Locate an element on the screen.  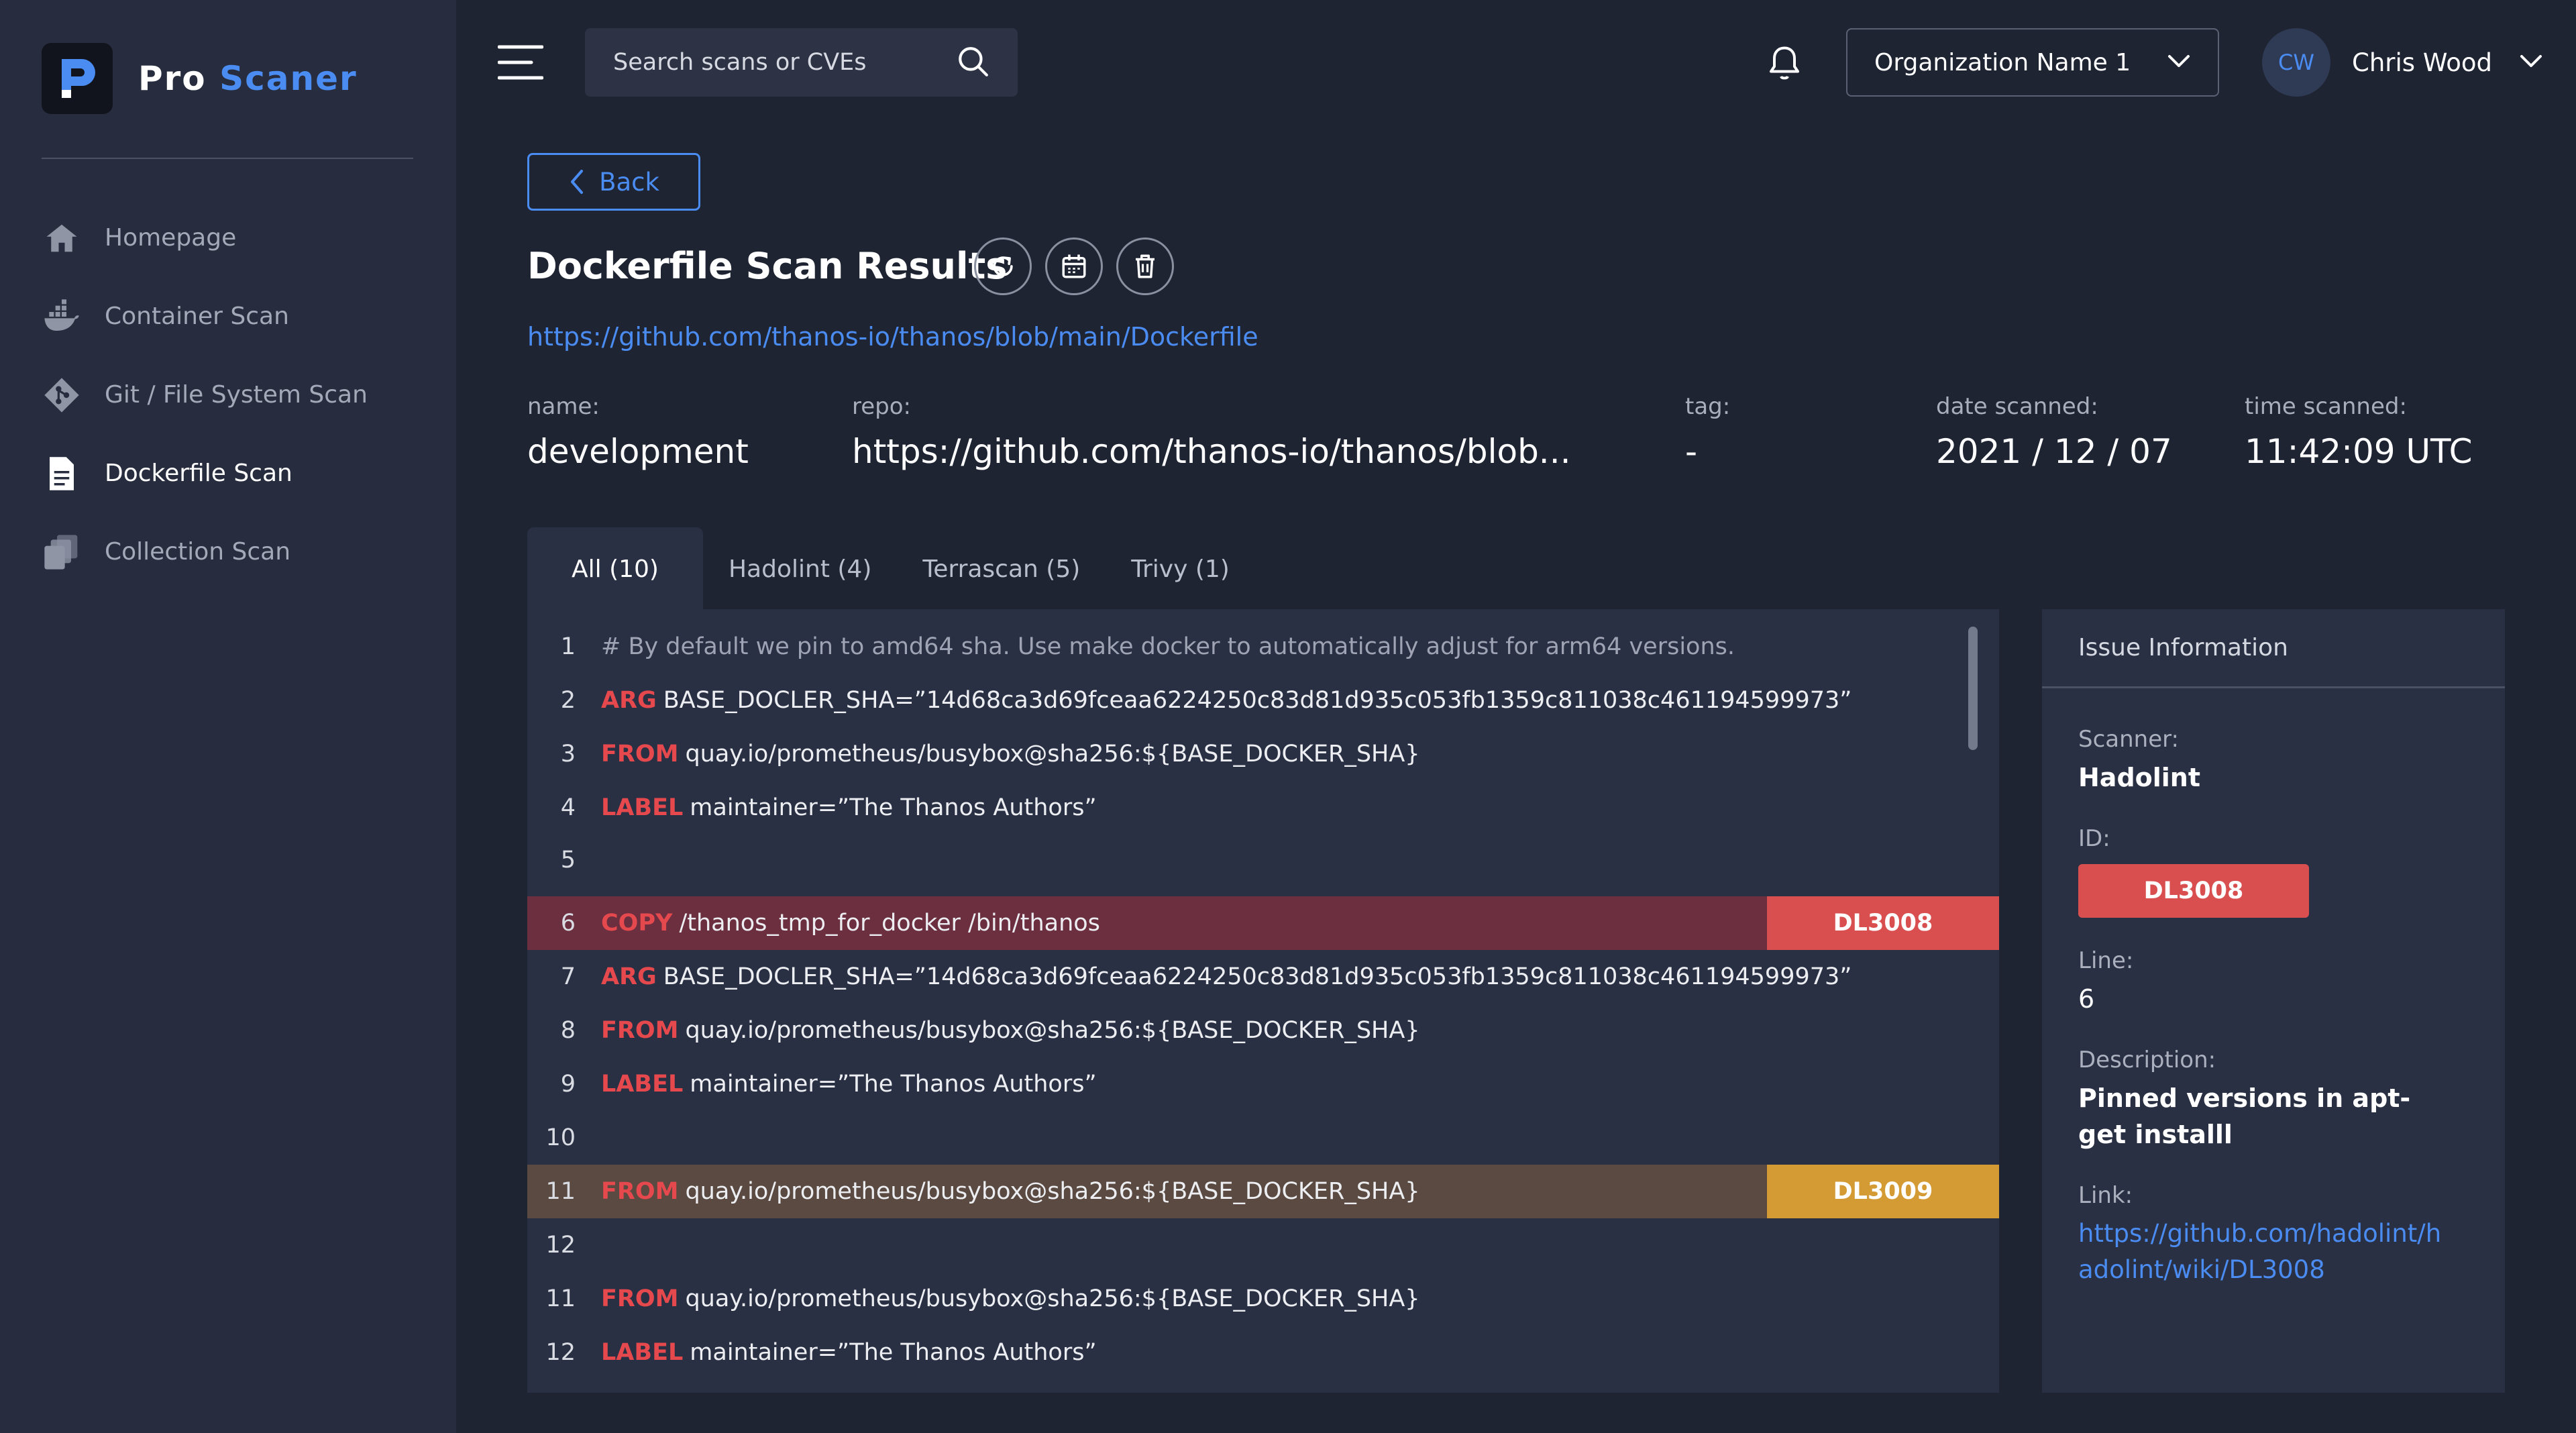
trash-icon is located at coordinates (1145, 266).